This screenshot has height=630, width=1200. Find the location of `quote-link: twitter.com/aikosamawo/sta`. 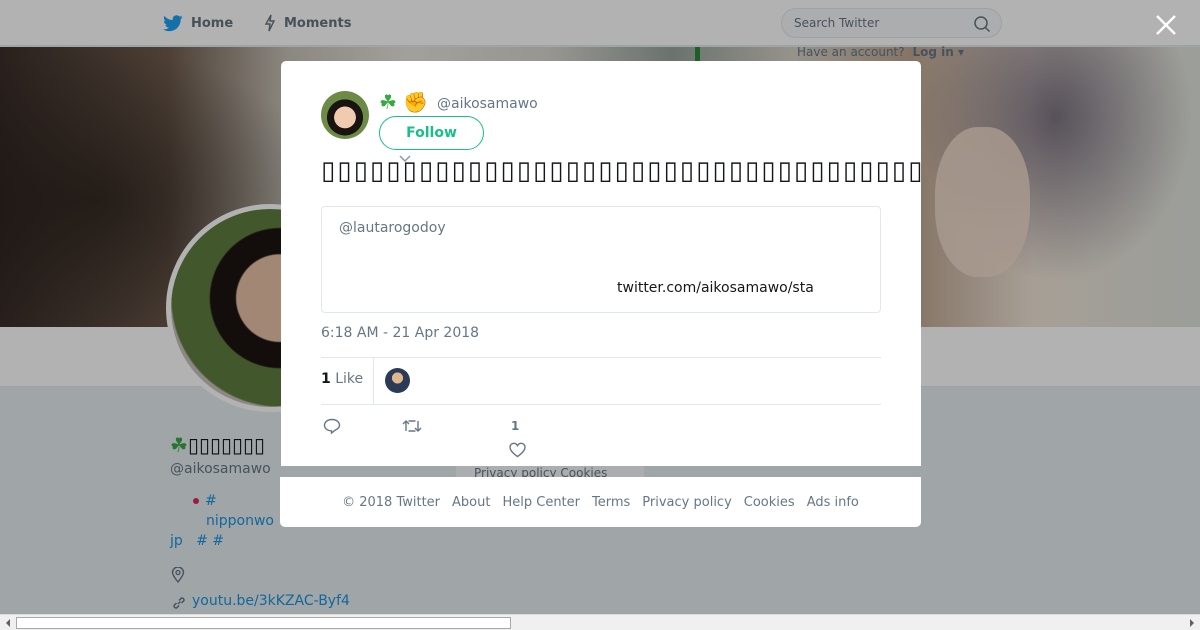

quote-link: twitter.com/aikosamawo/sta is located at coordinates (715, 288).